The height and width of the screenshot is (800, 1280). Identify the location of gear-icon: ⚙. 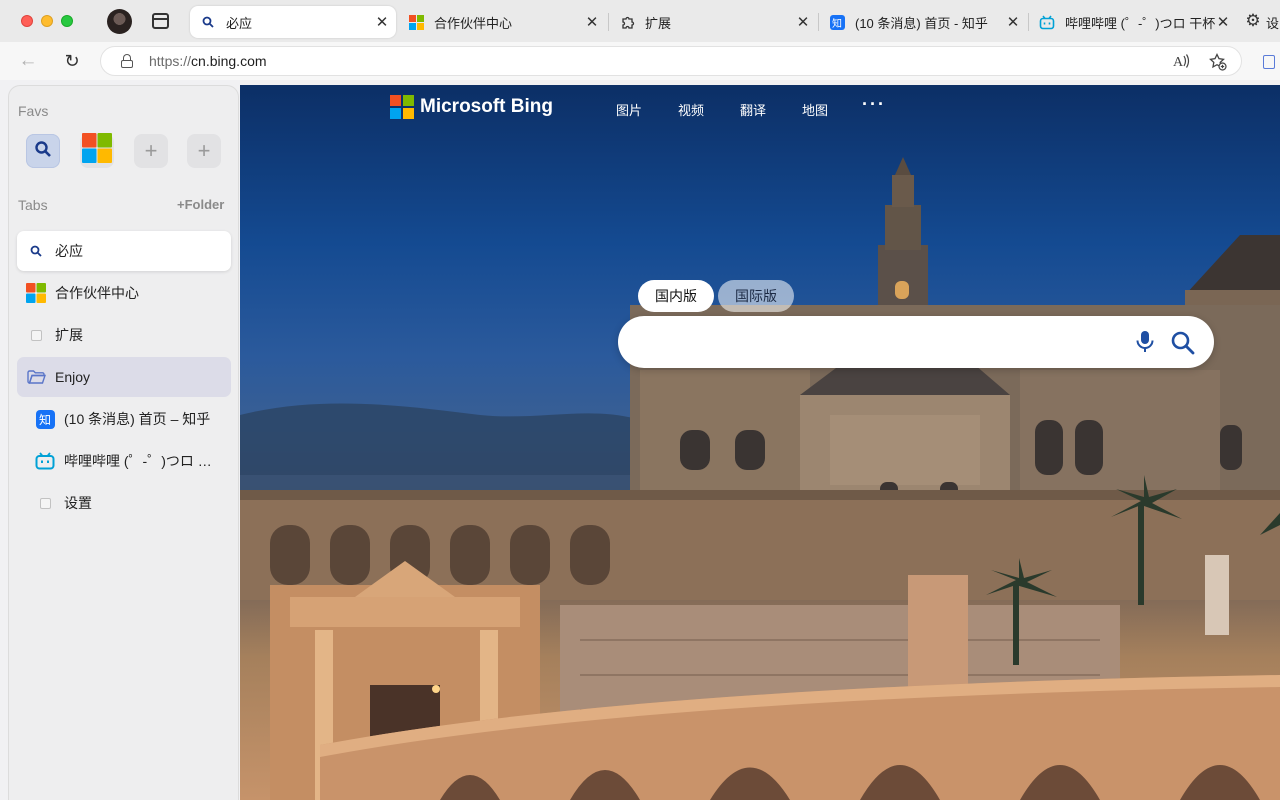
(1253, 21).